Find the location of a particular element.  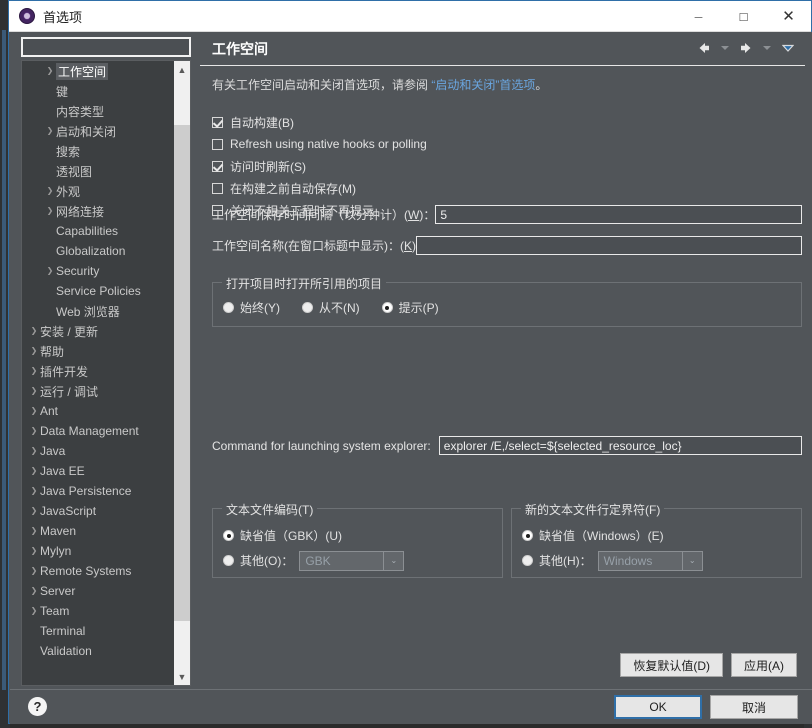

checkbox-row: 访问时刷新(S) is located at coordinates (319, 166).